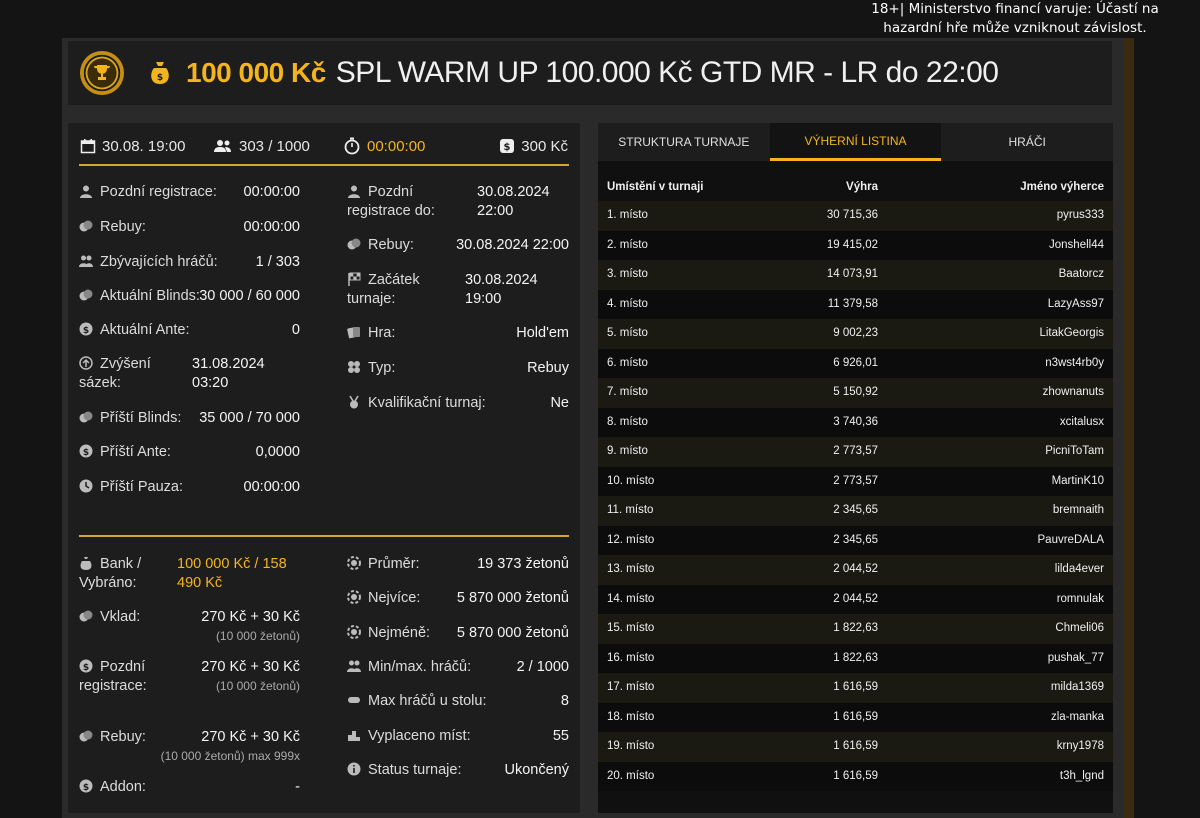 This screenshot has width=1200, height=818. Describe the element at coordinates (542, 333) in the screenshot. I see `game-value: Hold'em` at that location.